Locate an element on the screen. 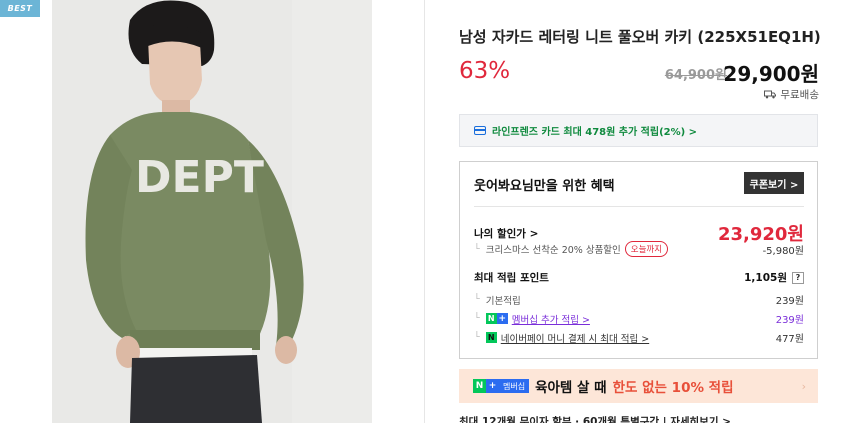 Image resolution: width=850 pixels, height=423 pixels. basic-point-label: 기본적립 is located at coordinates (503, 301).